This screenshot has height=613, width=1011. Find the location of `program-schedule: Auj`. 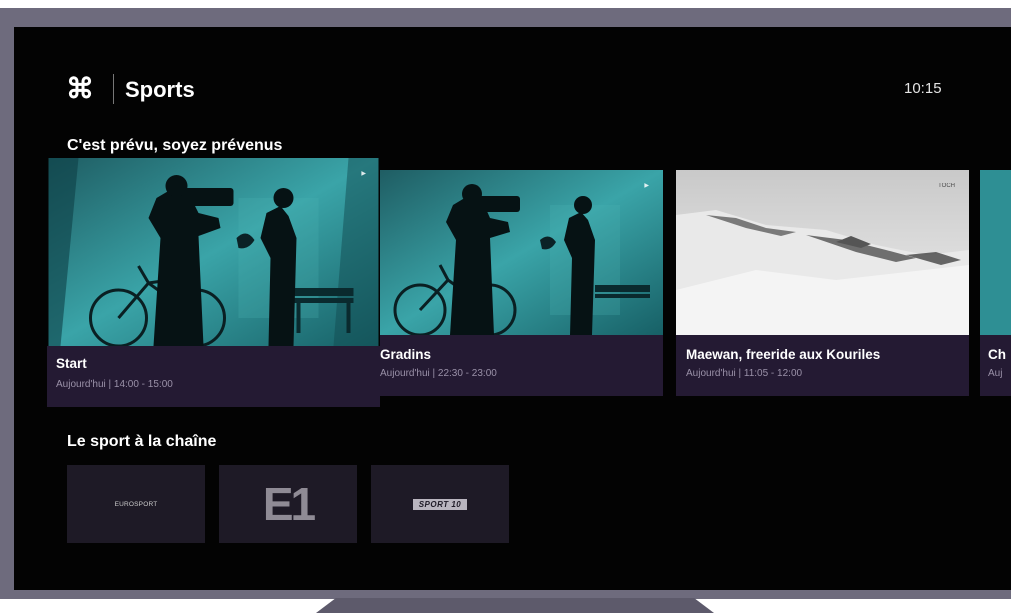

program-schedule: Auj is located at coordinates (995, 373).